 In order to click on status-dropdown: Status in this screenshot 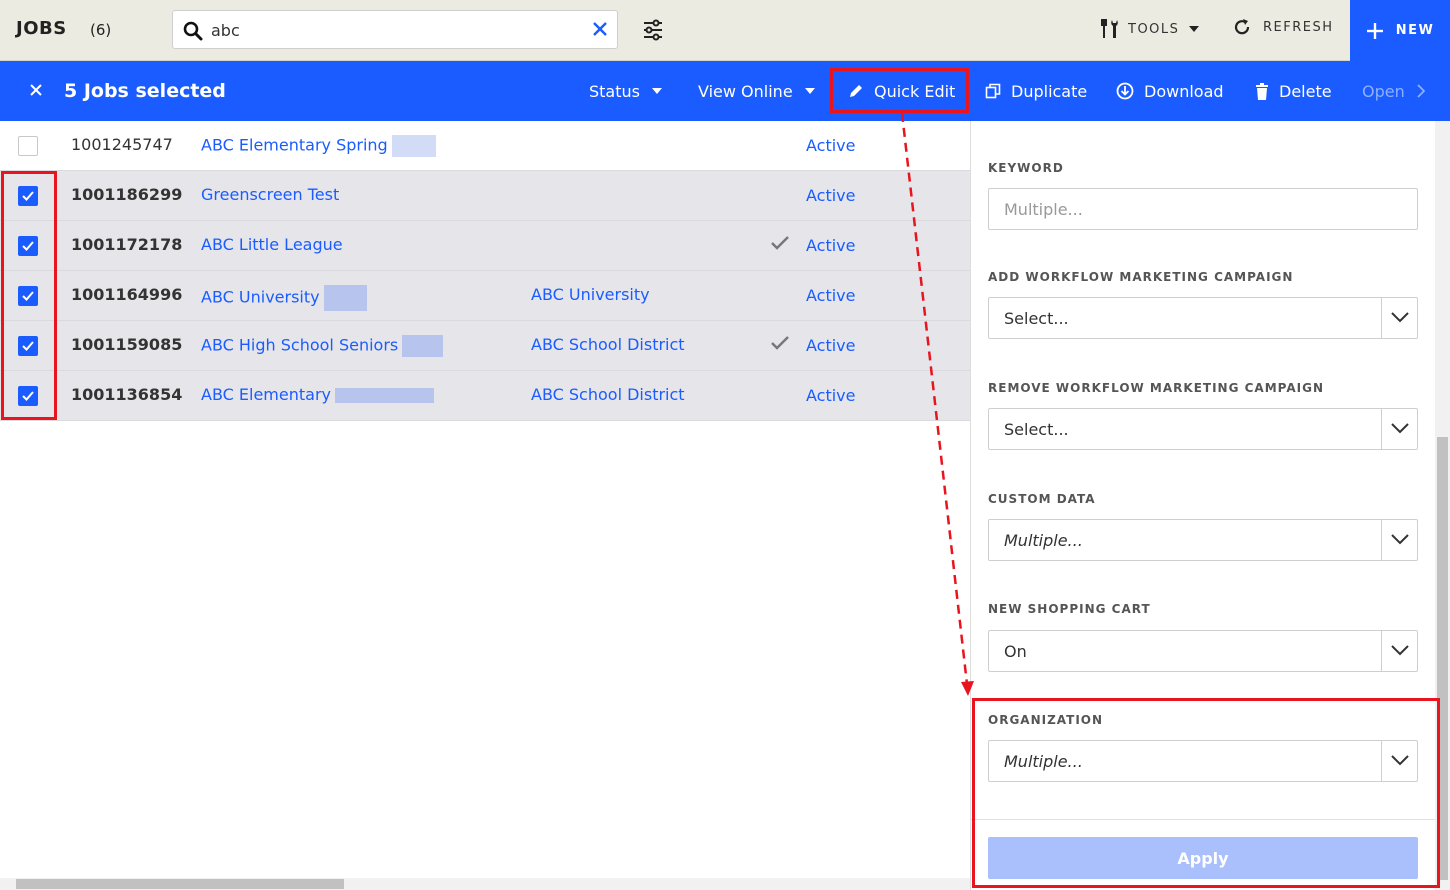, I will do `click(625, 91)`.